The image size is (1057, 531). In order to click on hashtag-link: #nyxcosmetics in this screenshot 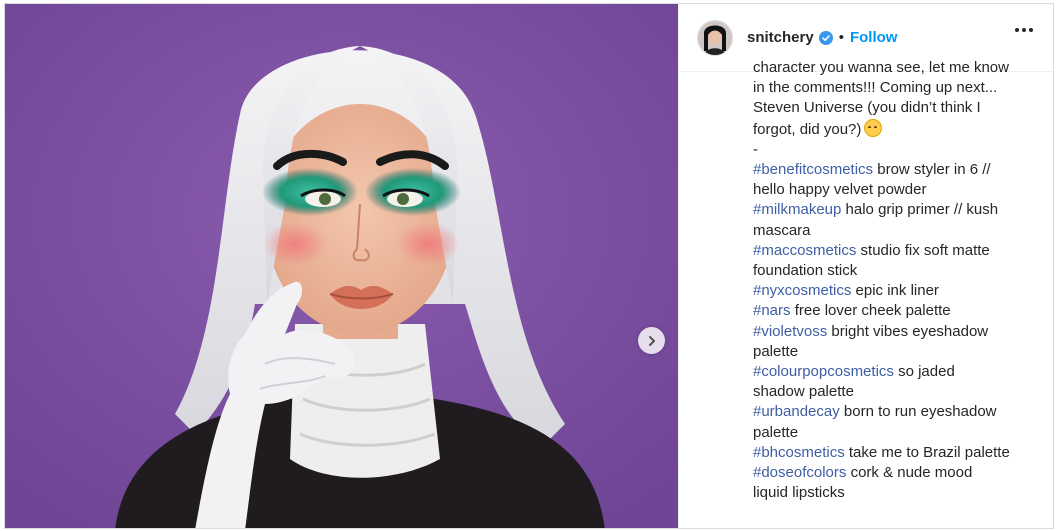, I will do `click(802, 290)`.